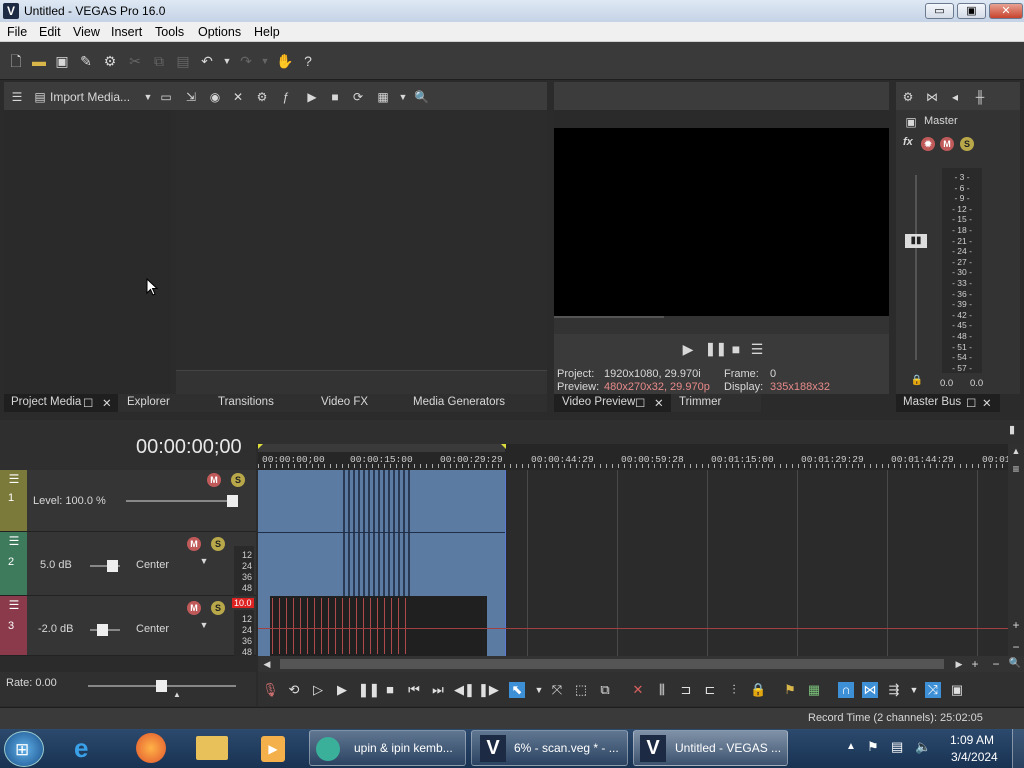 The image size is (1024, 768). What do you see at coordinates (135, 61) in the screenshot?
I see `cut-icon: ✂` at bounding box center [135, 61].